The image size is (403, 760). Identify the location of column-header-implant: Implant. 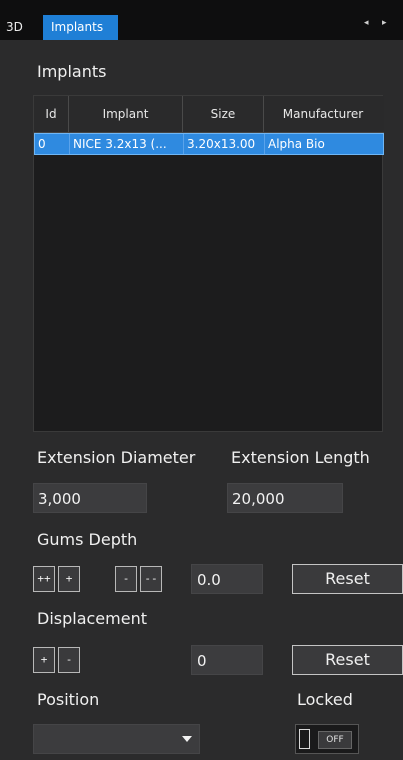
(126, 114).